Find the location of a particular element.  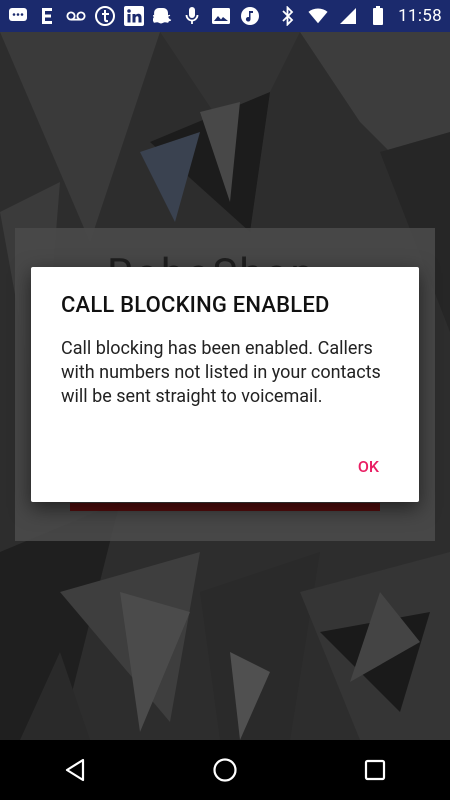

dialog-title: CALL BLOCKING ENABLED is located at coordinates (195, 305).